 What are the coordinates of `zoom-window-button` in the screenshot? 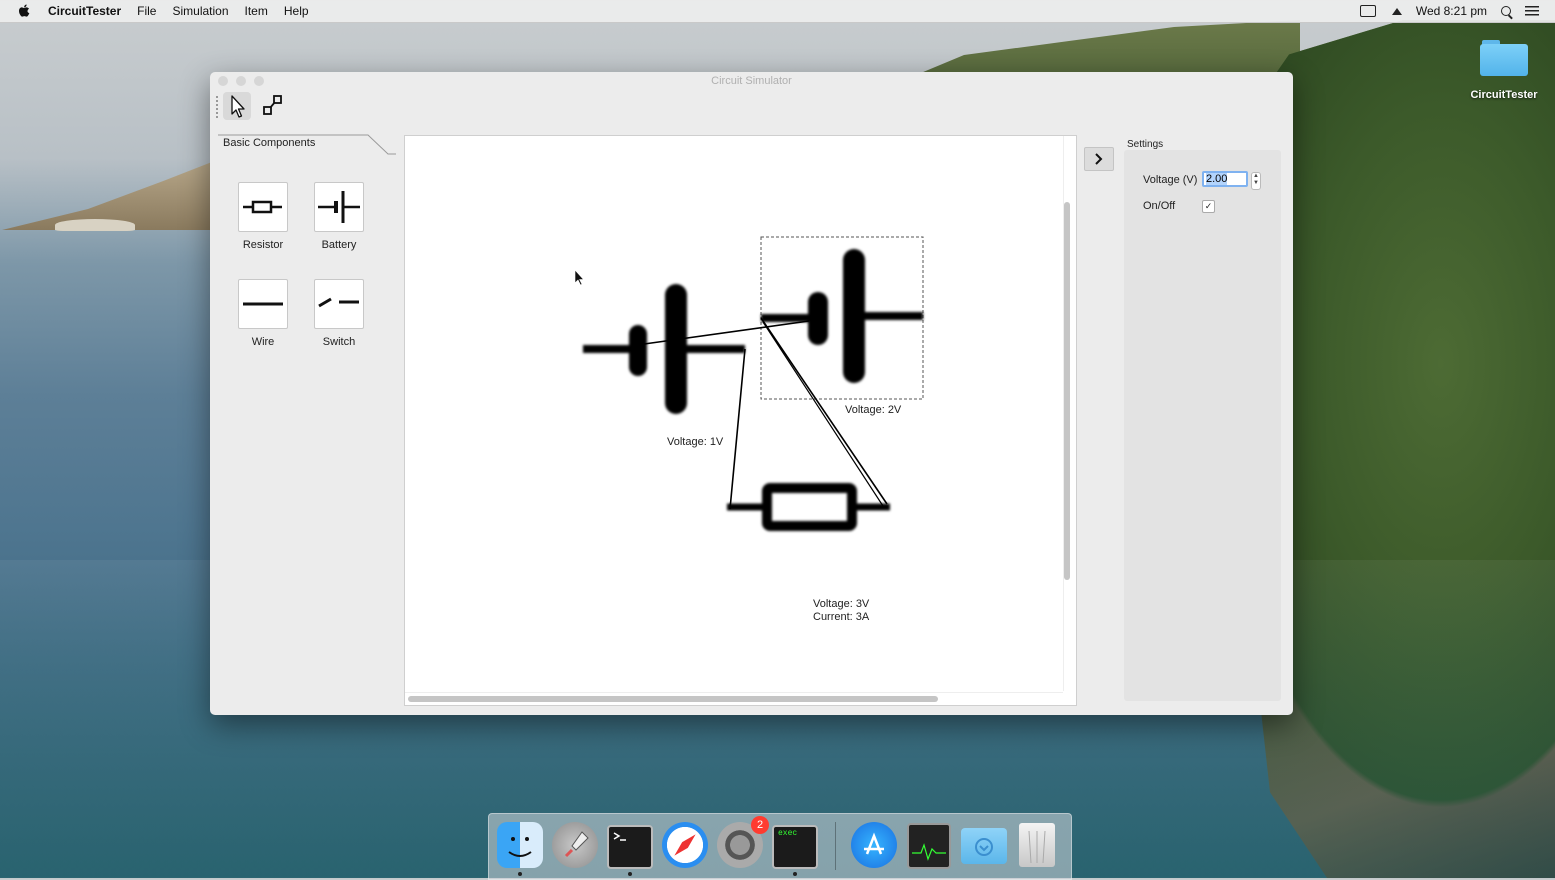 It's located at (259, 81).